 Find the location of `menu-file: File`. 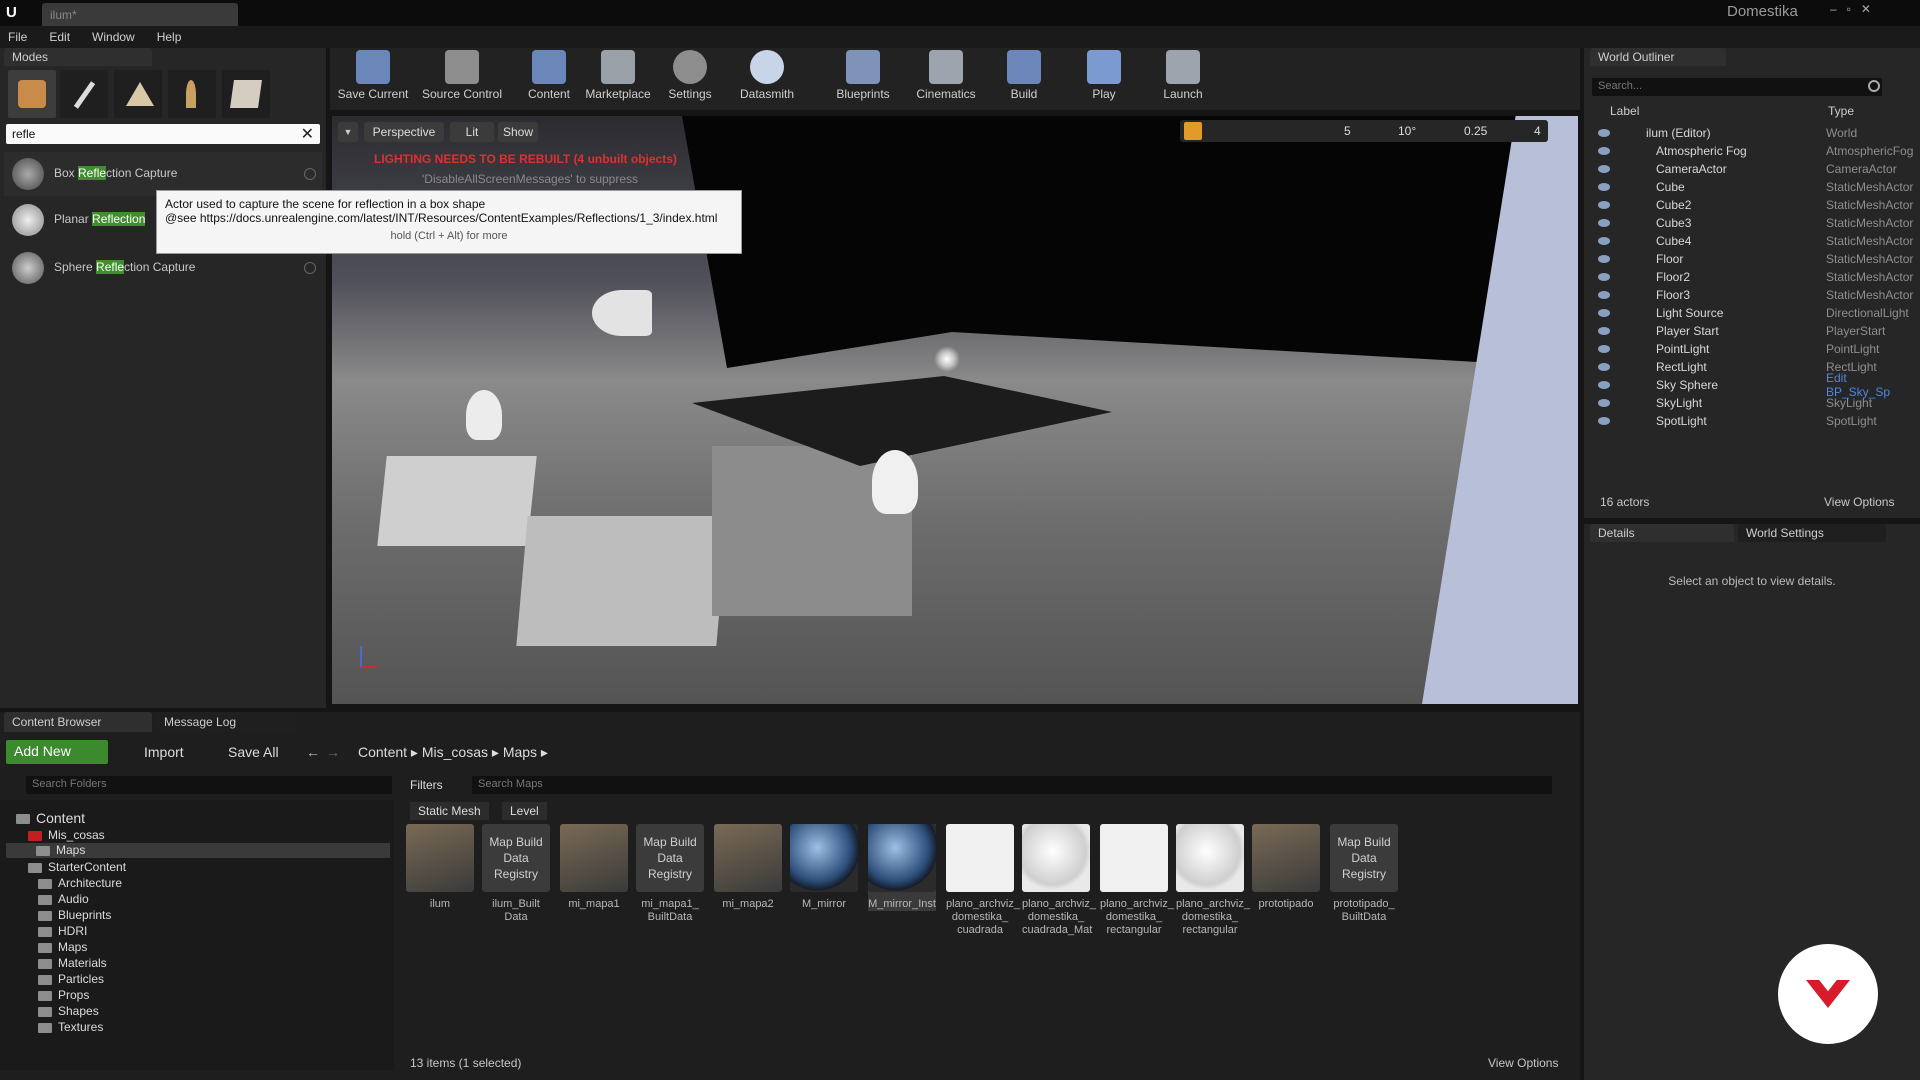

menu-file: File is located at coordinates (17, 37).